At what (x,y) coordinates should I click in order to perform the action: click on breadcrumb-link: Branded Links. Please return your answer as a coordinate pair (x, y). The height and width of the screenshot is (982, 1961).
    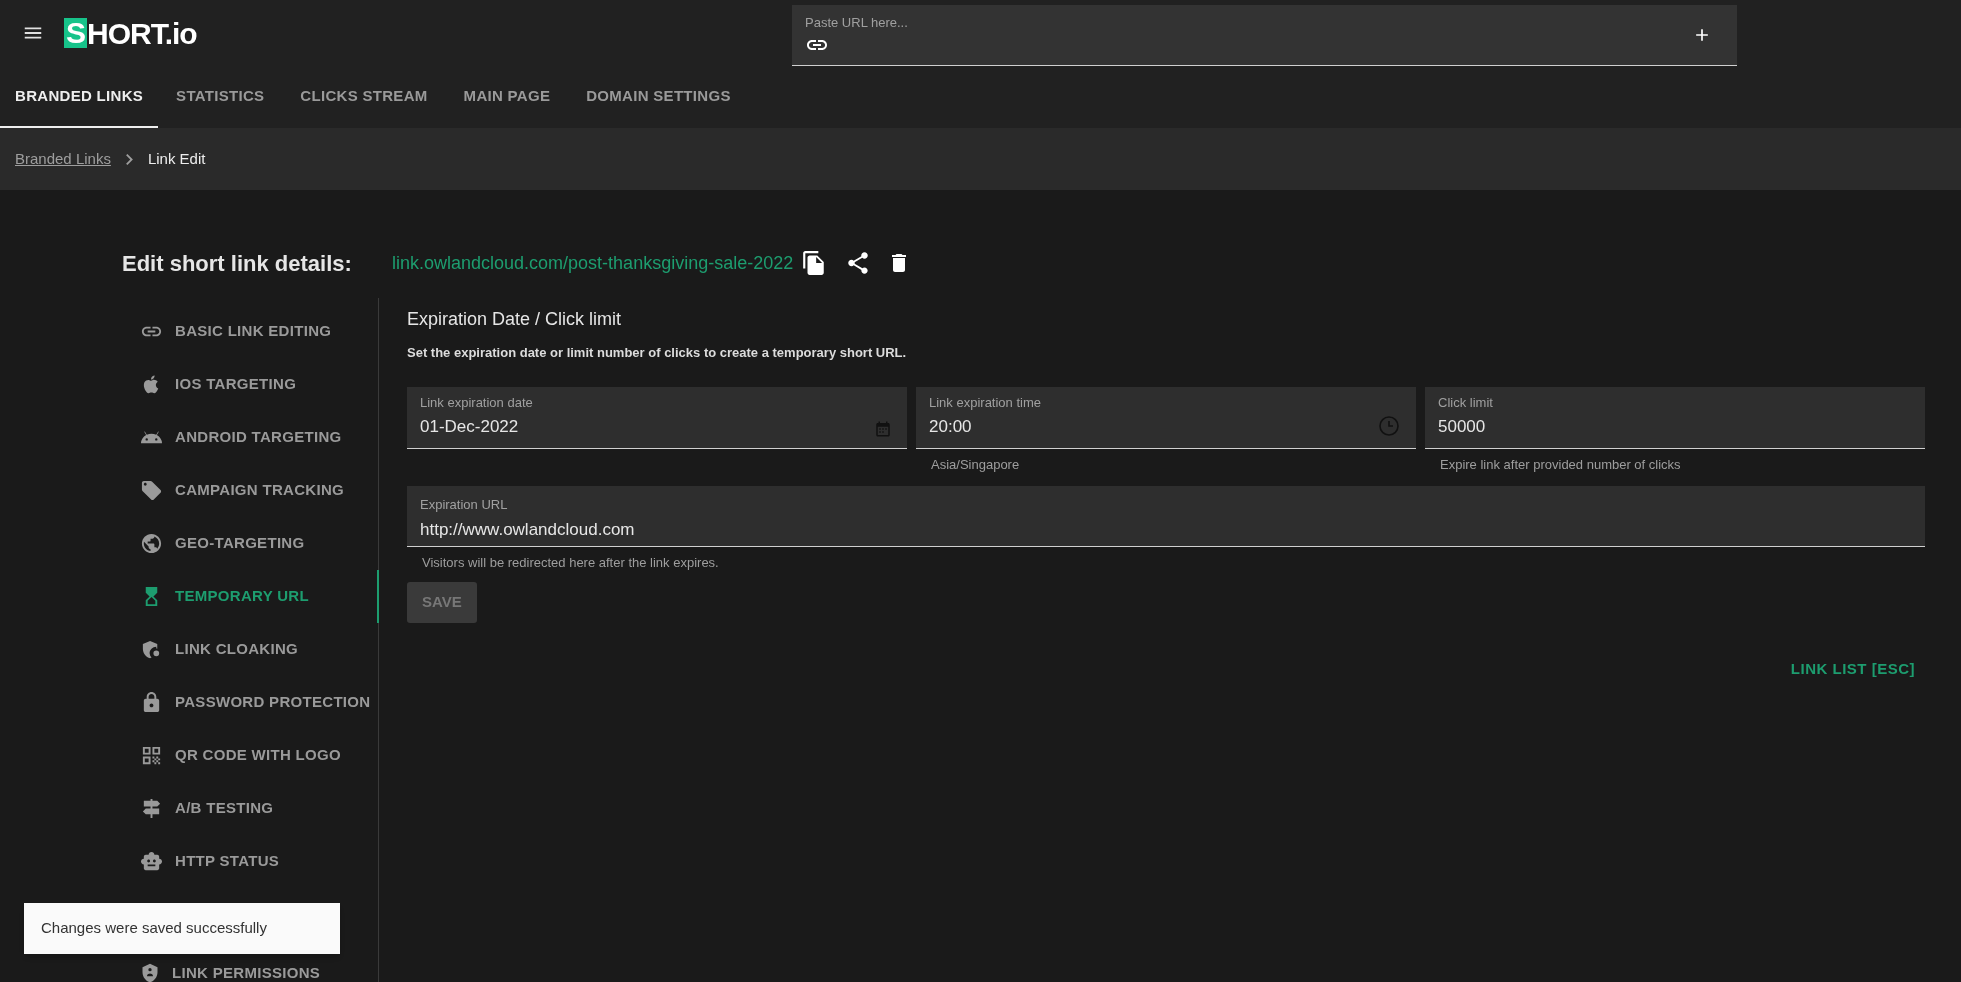
    Looking at the image, I should click on (63, 159).